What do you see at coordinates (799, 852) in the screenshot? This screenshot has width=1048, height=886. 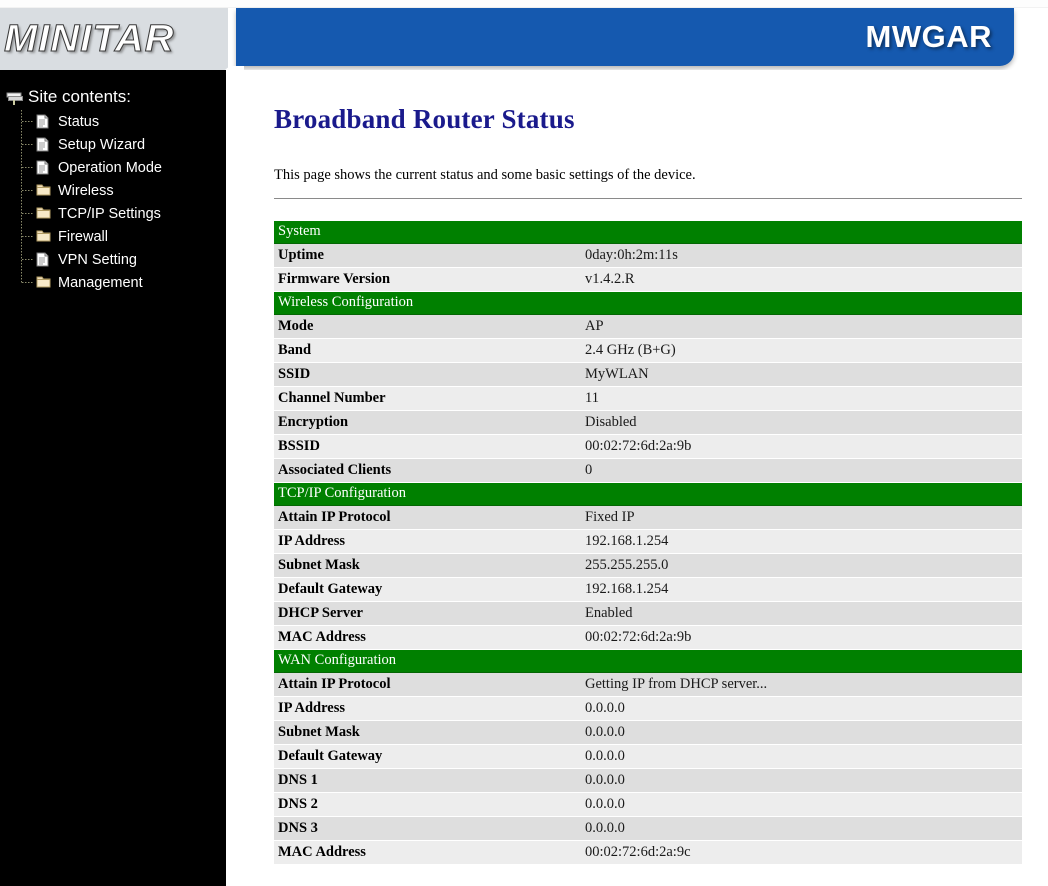 I see `status-row-value: 00:02:72:6d:2a:9c` at bounding box center [799, 852].